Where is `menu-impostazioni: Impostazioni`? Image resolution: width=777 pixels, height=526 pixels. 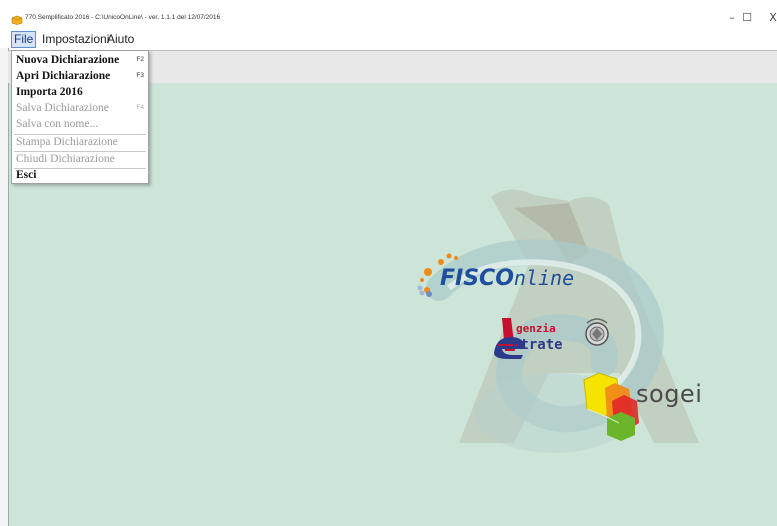 menu-impostazioni: Impostazioni is located at coordinates (75, 39).